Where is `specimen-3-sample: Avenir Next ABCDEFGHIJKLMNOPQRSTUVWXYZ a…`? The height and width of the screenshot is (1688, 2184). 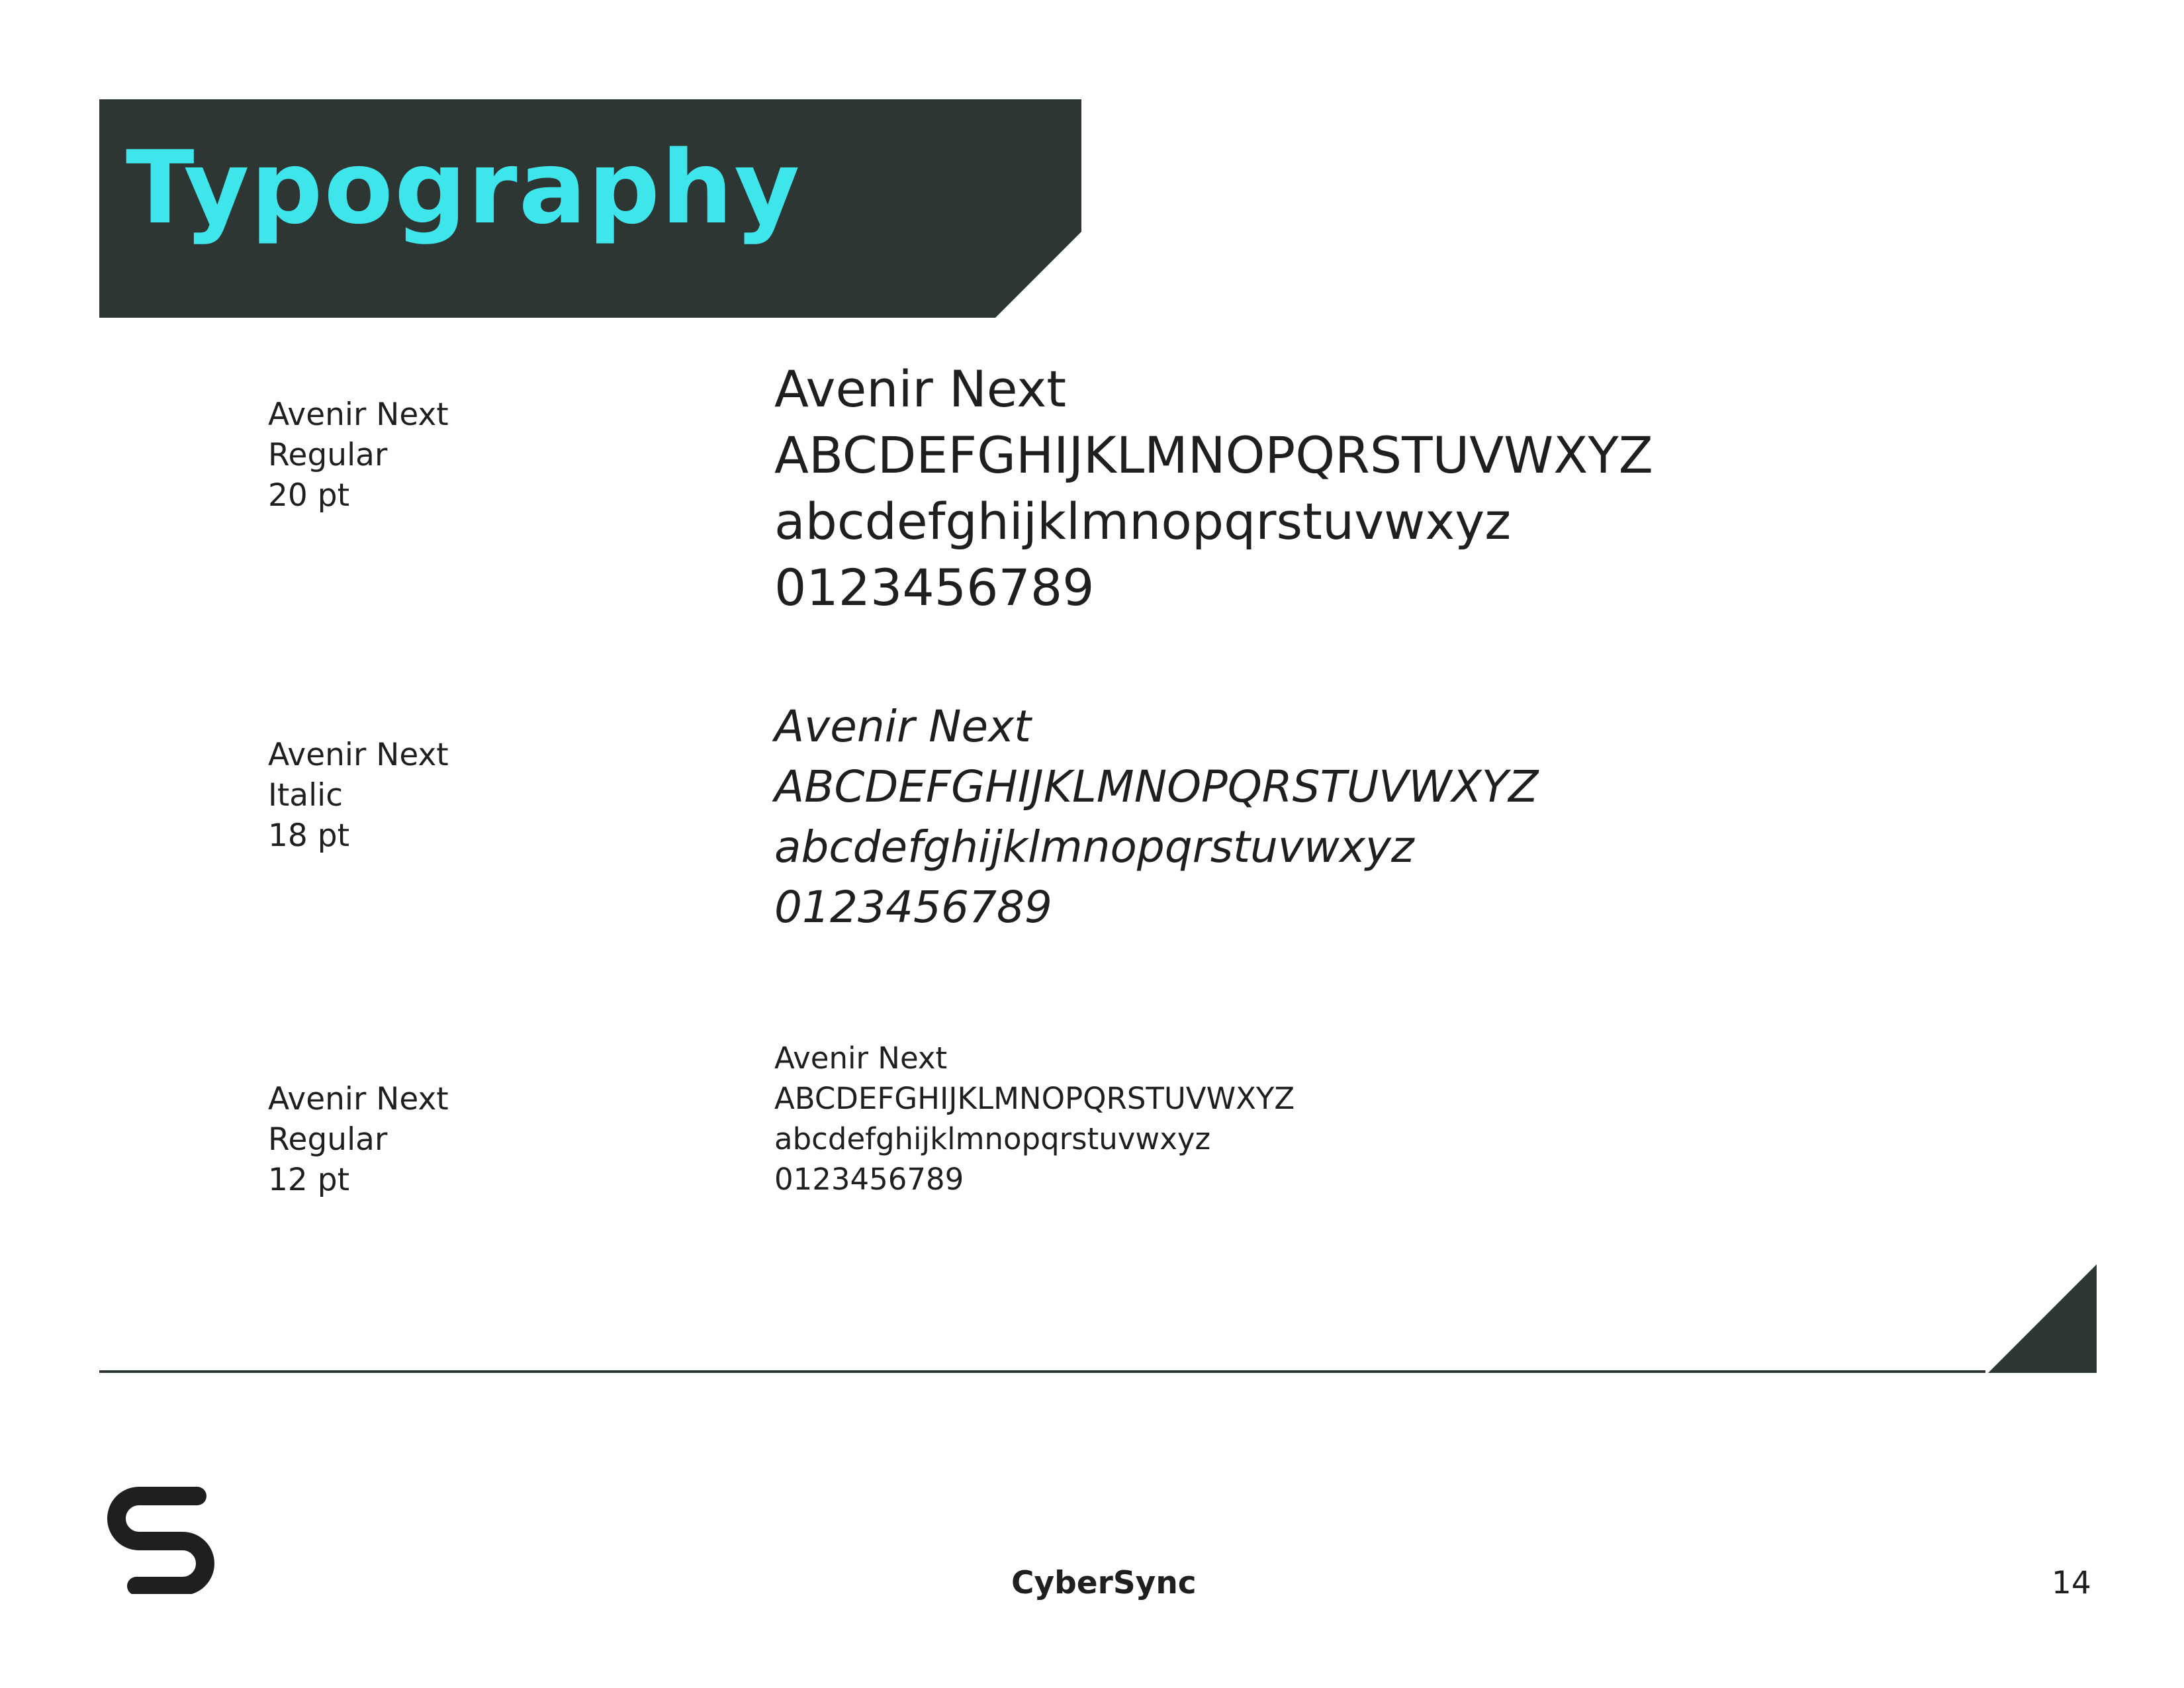
specimen-3-sample: Avenir Next ABCDEFGHIJKLMNOPQRSTUVWXYZ a… is located at coordinates (1034, 1118).